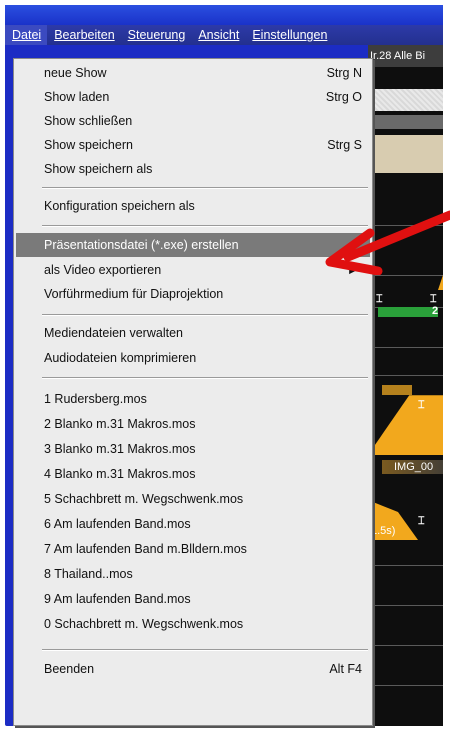 Image resolution: width=450 pixels, height=731 pixels. What do you see at coordinates (145, 549) in the screenshot?
I see `menu-item-label: 7 Am laufenden Band m.Blldern.mos` at bounding box center [145, 549].